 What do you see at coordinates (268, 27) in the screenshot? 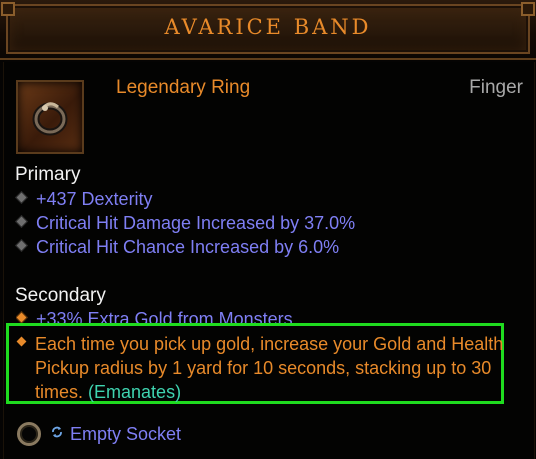
I see `item-name: AVARICE BAND` at bounding box center [268, 27].